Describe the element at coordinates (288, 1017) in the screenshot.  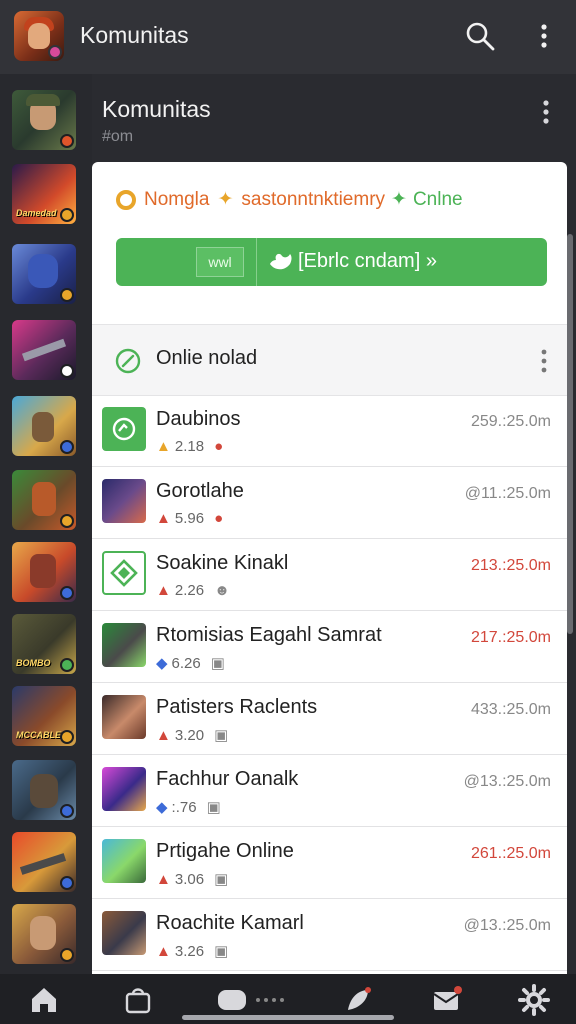
I see `home-indicator` at that location.